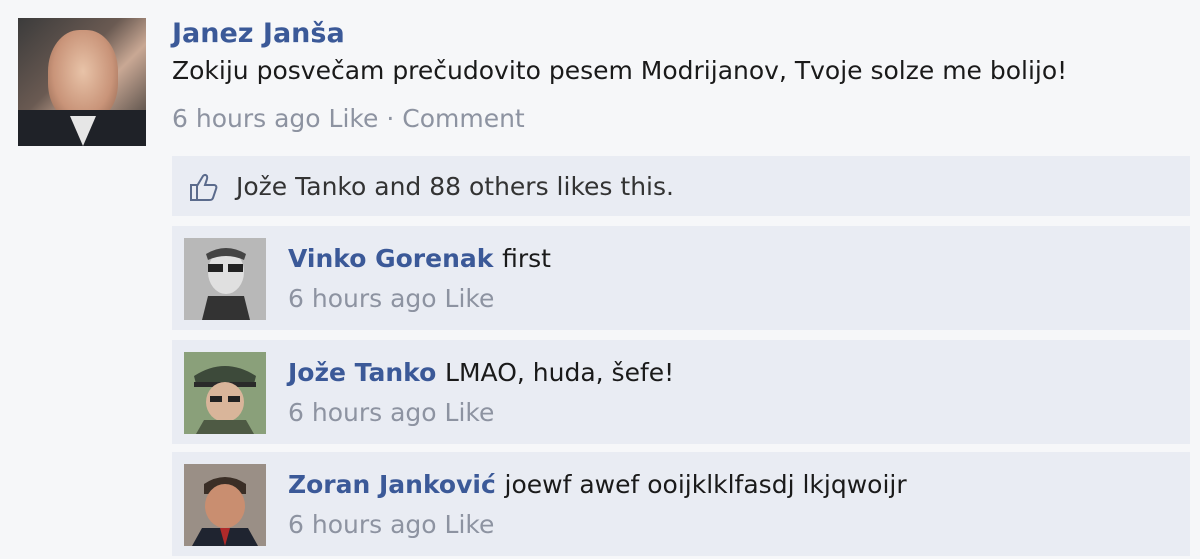 The width and height of the screenshot is (1200, 559). What do you see at coordinates (392, 484) in the screenshot?
I see `commenter-name-link: Zoran Janković` at bounding box center [392, 484].